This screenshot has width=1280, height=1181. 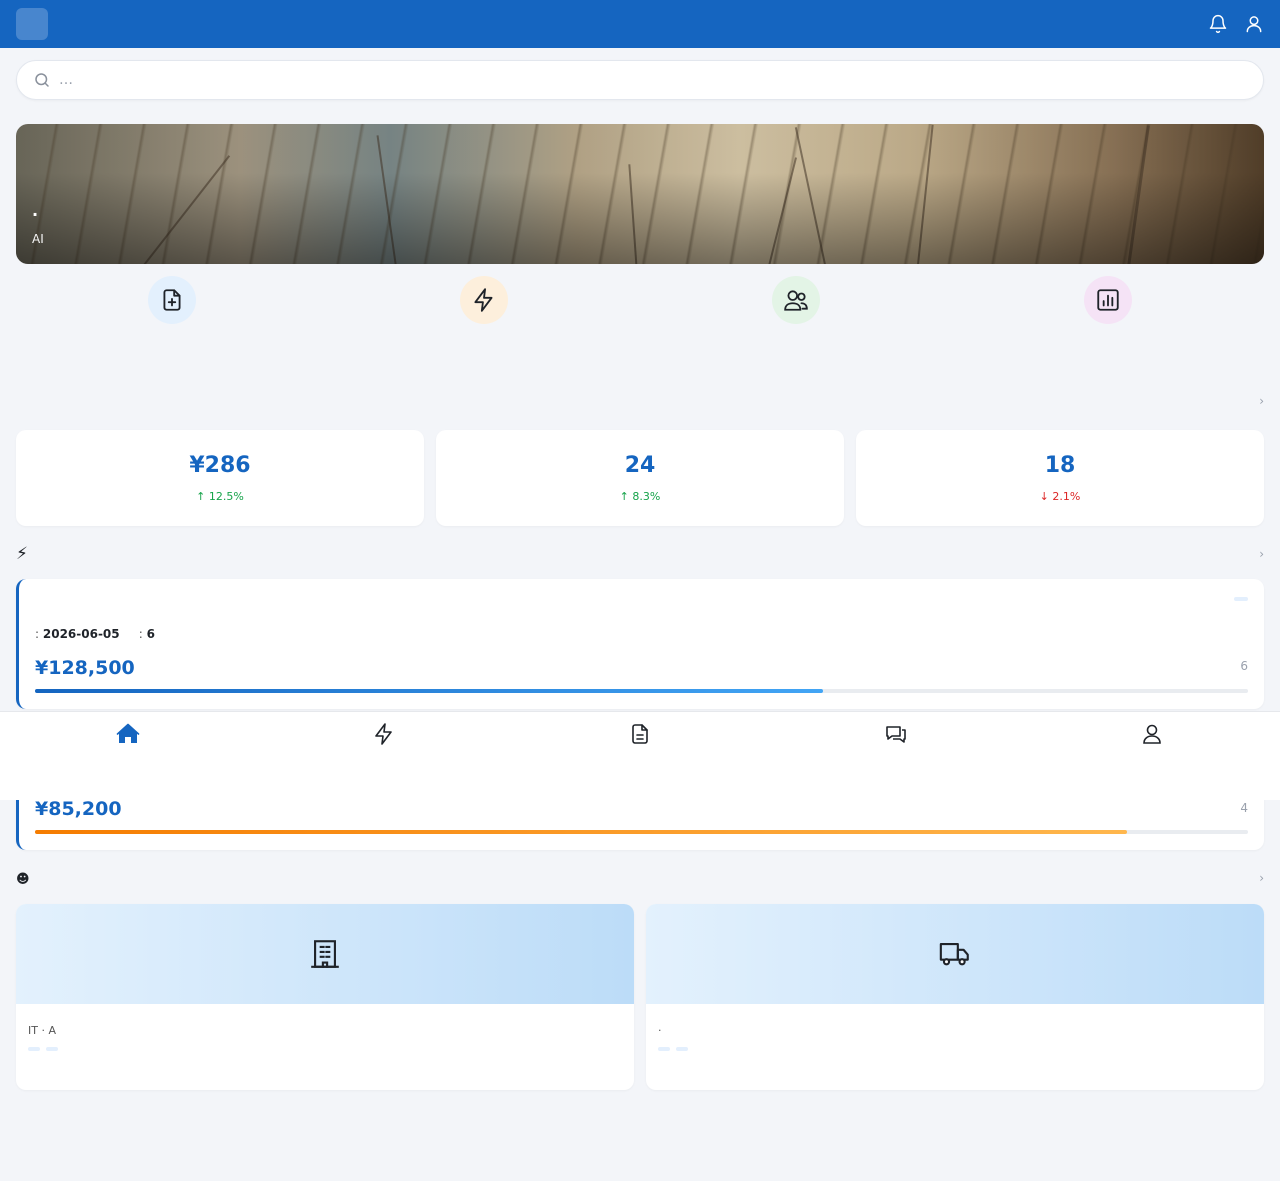 I want to click on quick-action-3-circle, so click(x=1108, y=300).